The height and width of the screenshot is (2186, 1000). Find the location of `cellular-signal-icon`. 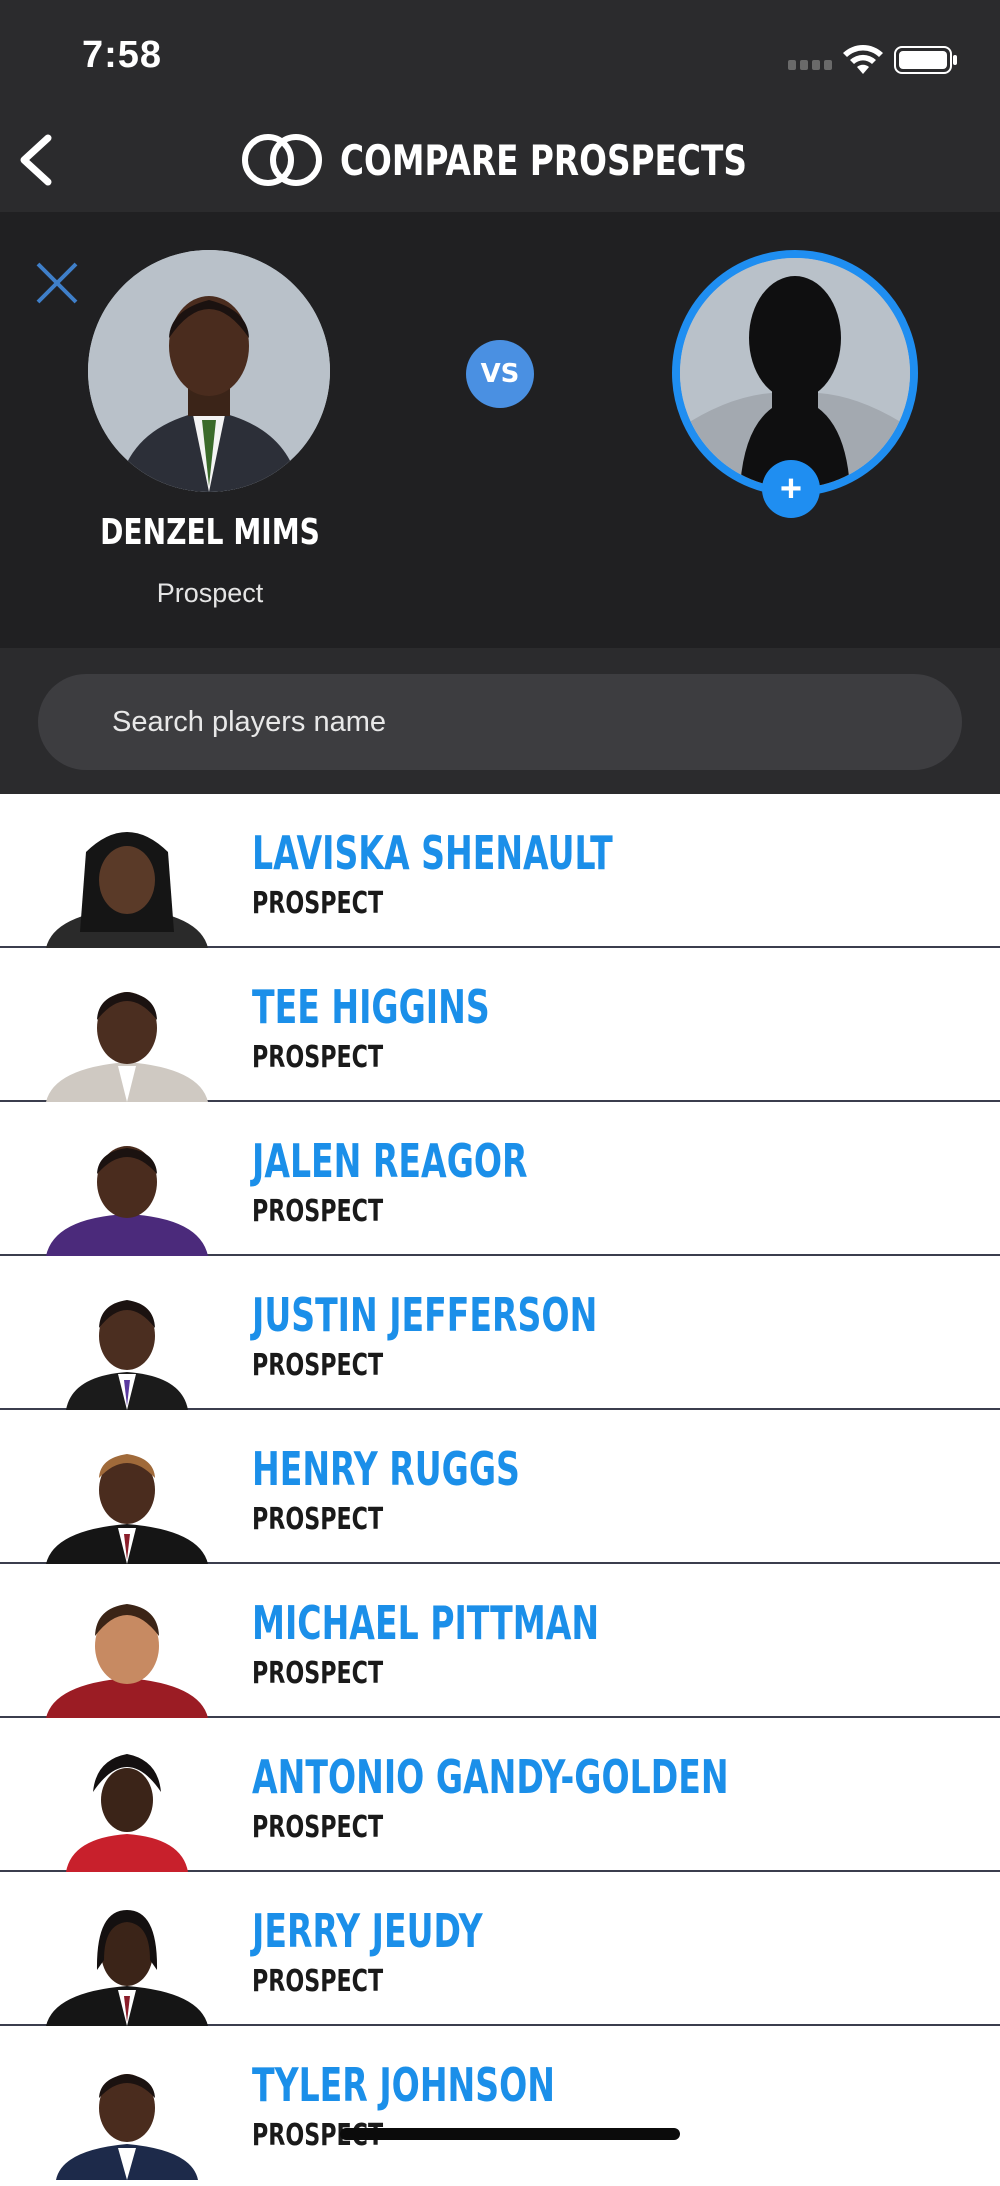

cellular-signal-icon is located at coordinates (812, 66).